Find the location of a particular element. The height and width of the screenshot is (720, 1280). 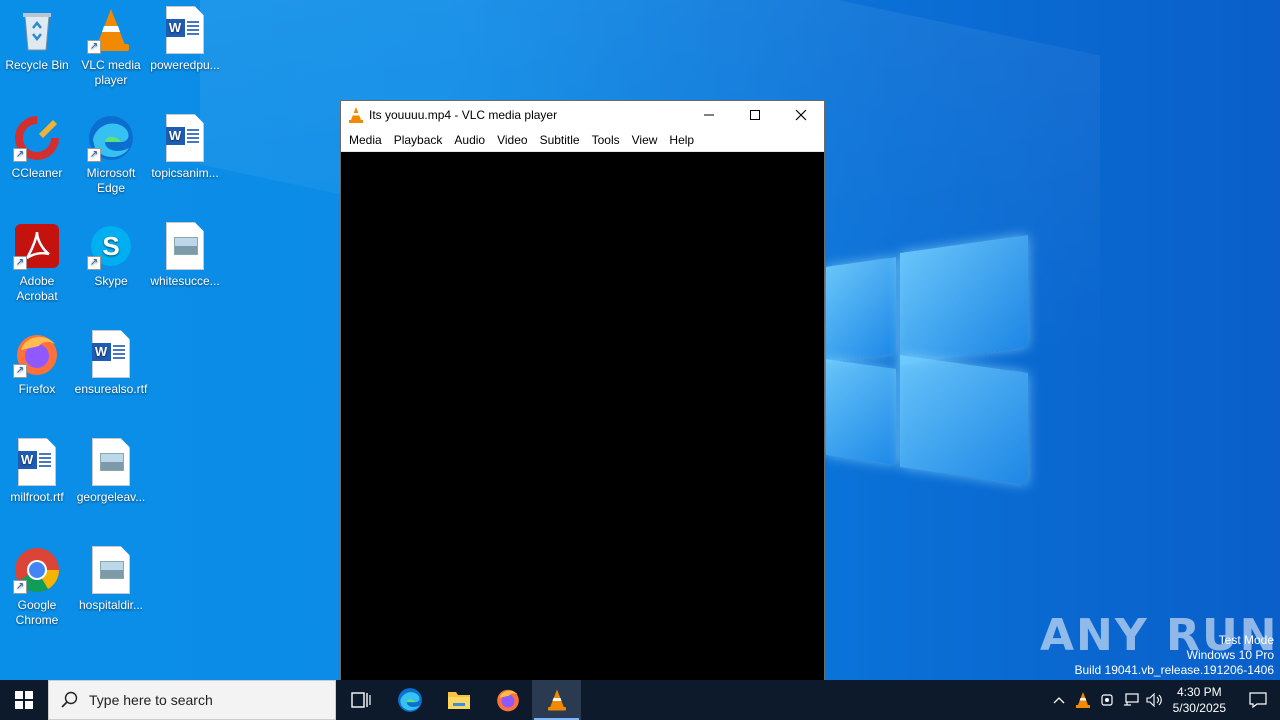

start-button is located at coordinates (24, 700).